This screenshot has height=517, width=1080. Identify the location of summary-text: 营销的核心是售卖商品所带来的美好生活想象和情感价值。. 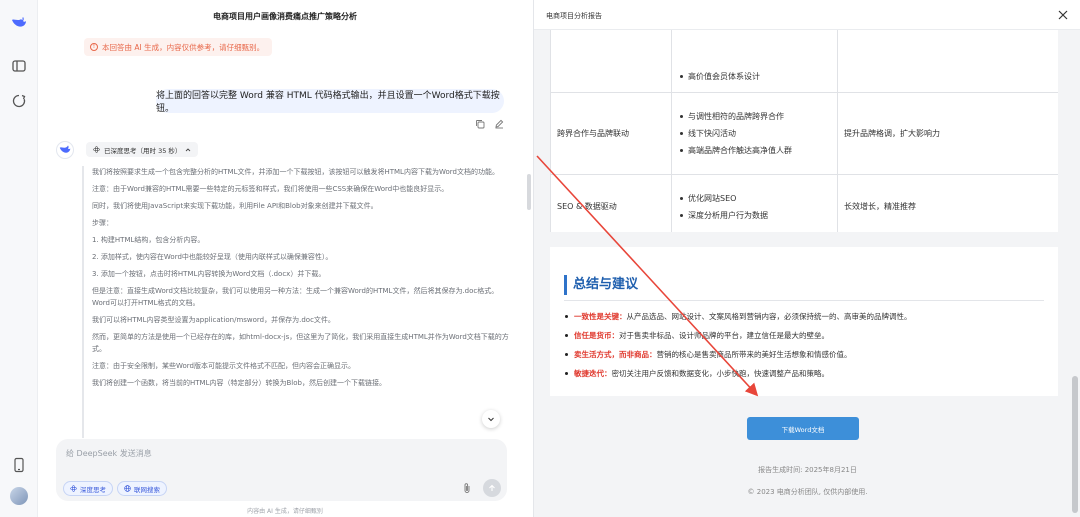
(754, 354).